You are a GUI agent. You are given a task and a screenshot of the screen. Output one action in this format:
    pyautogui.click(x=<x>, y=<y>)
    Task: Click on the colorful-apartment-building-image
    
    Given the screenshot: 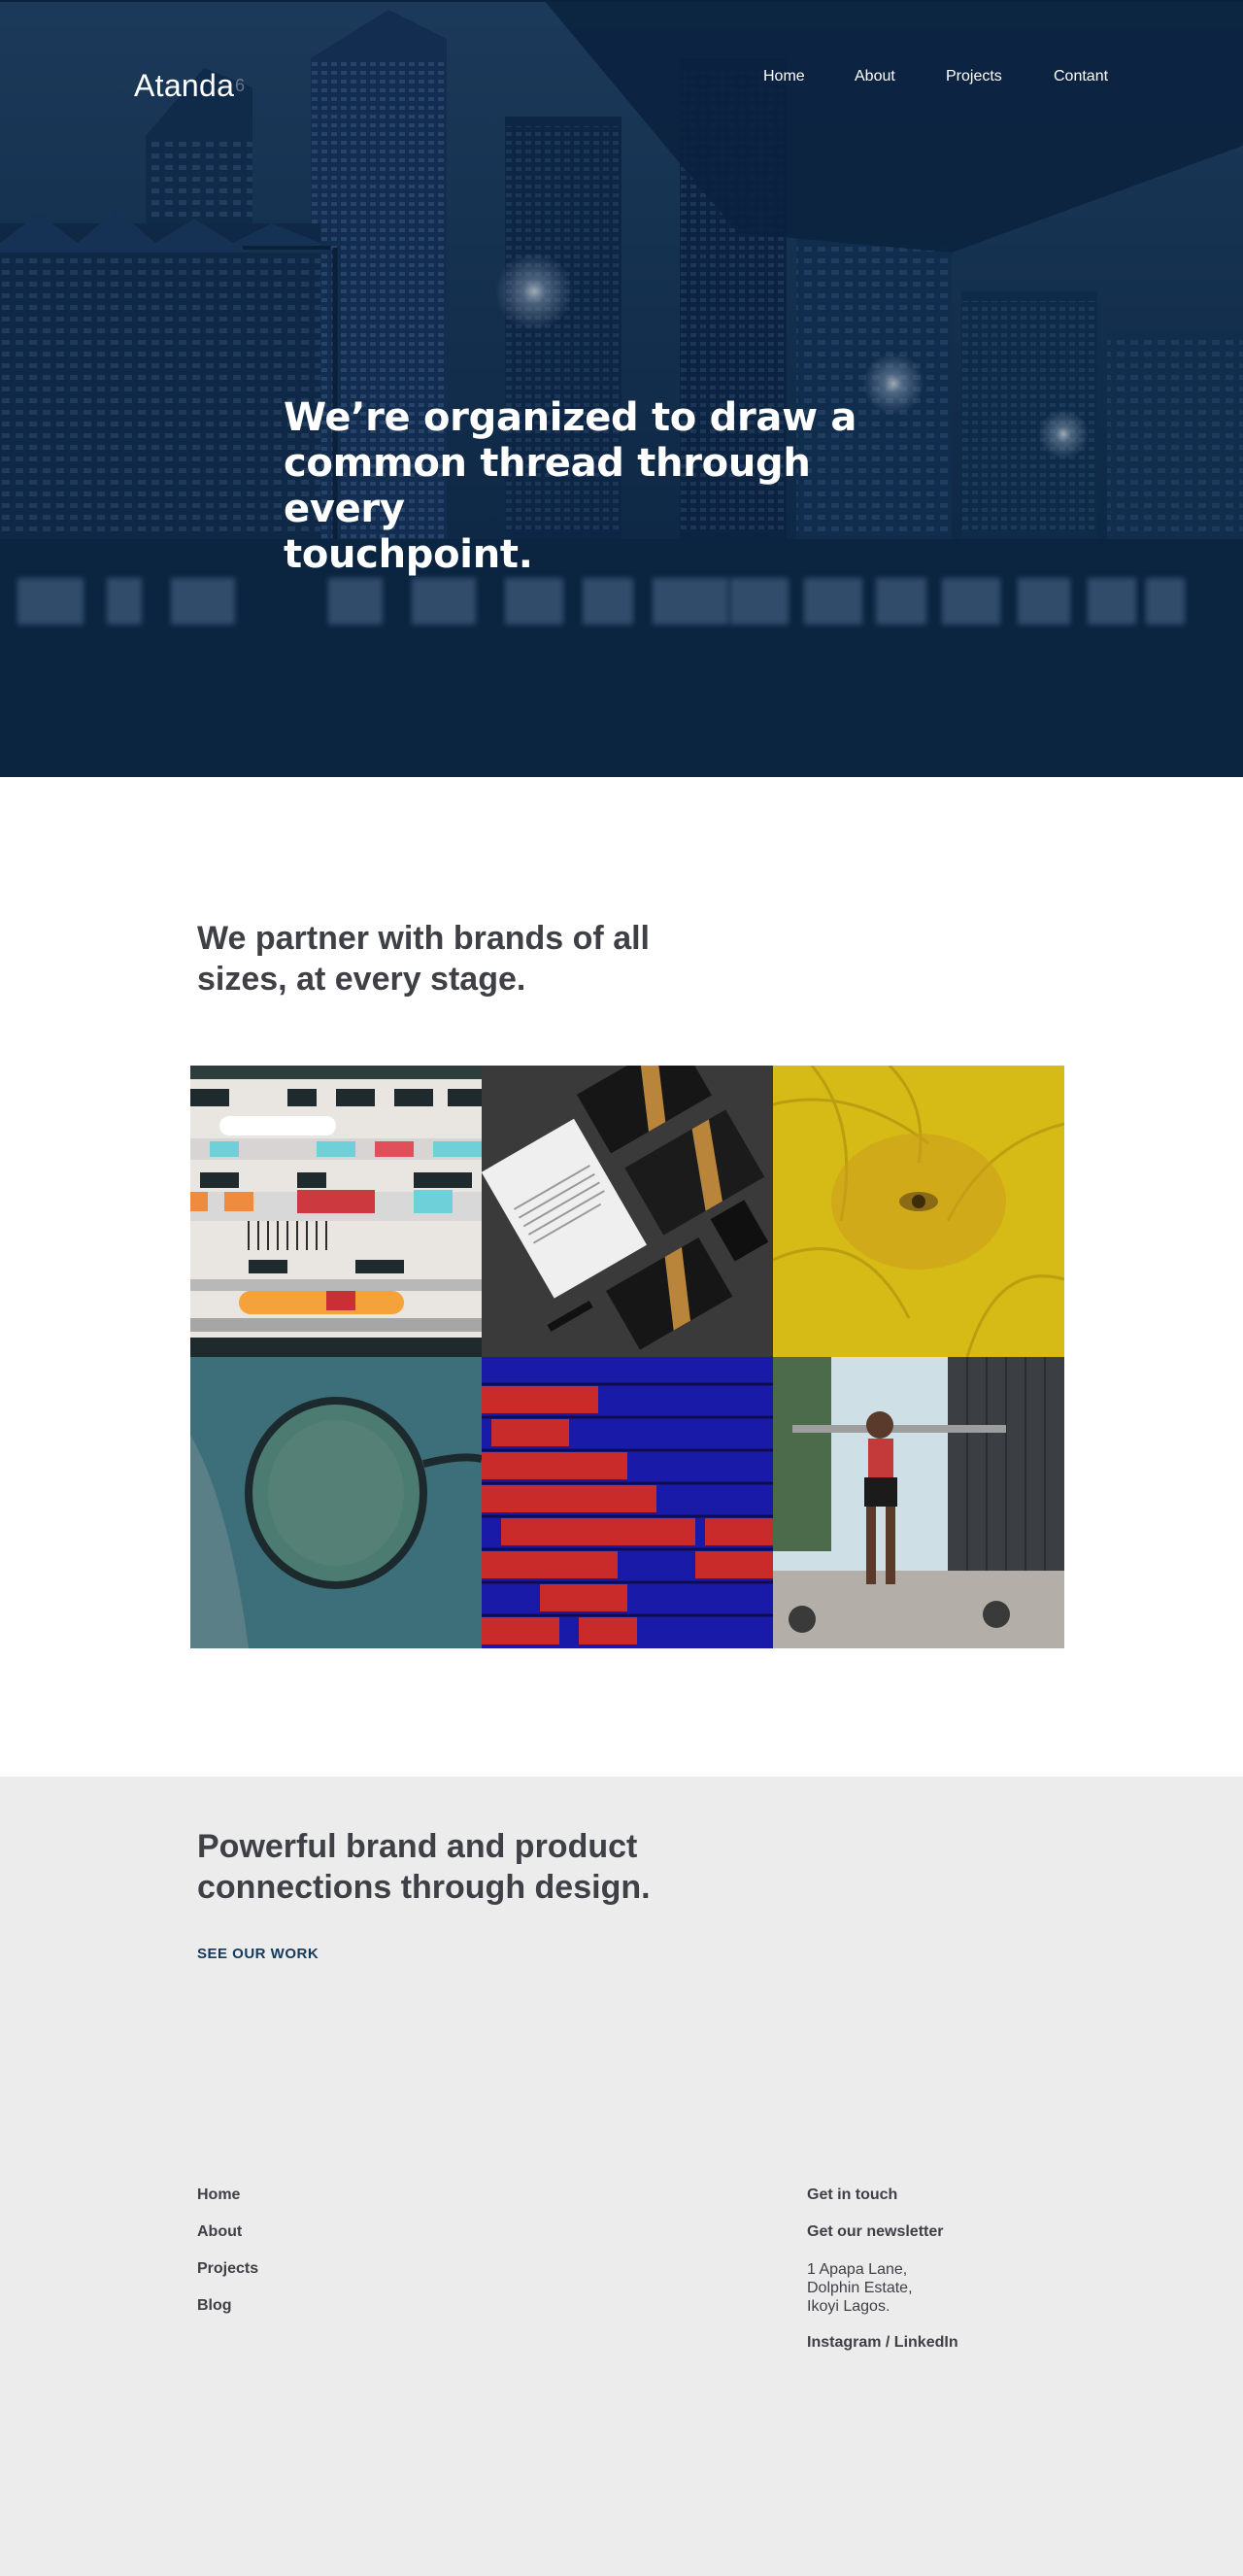 What is the action you would take?
    pyautogui.click(x=336, y=1211)
    